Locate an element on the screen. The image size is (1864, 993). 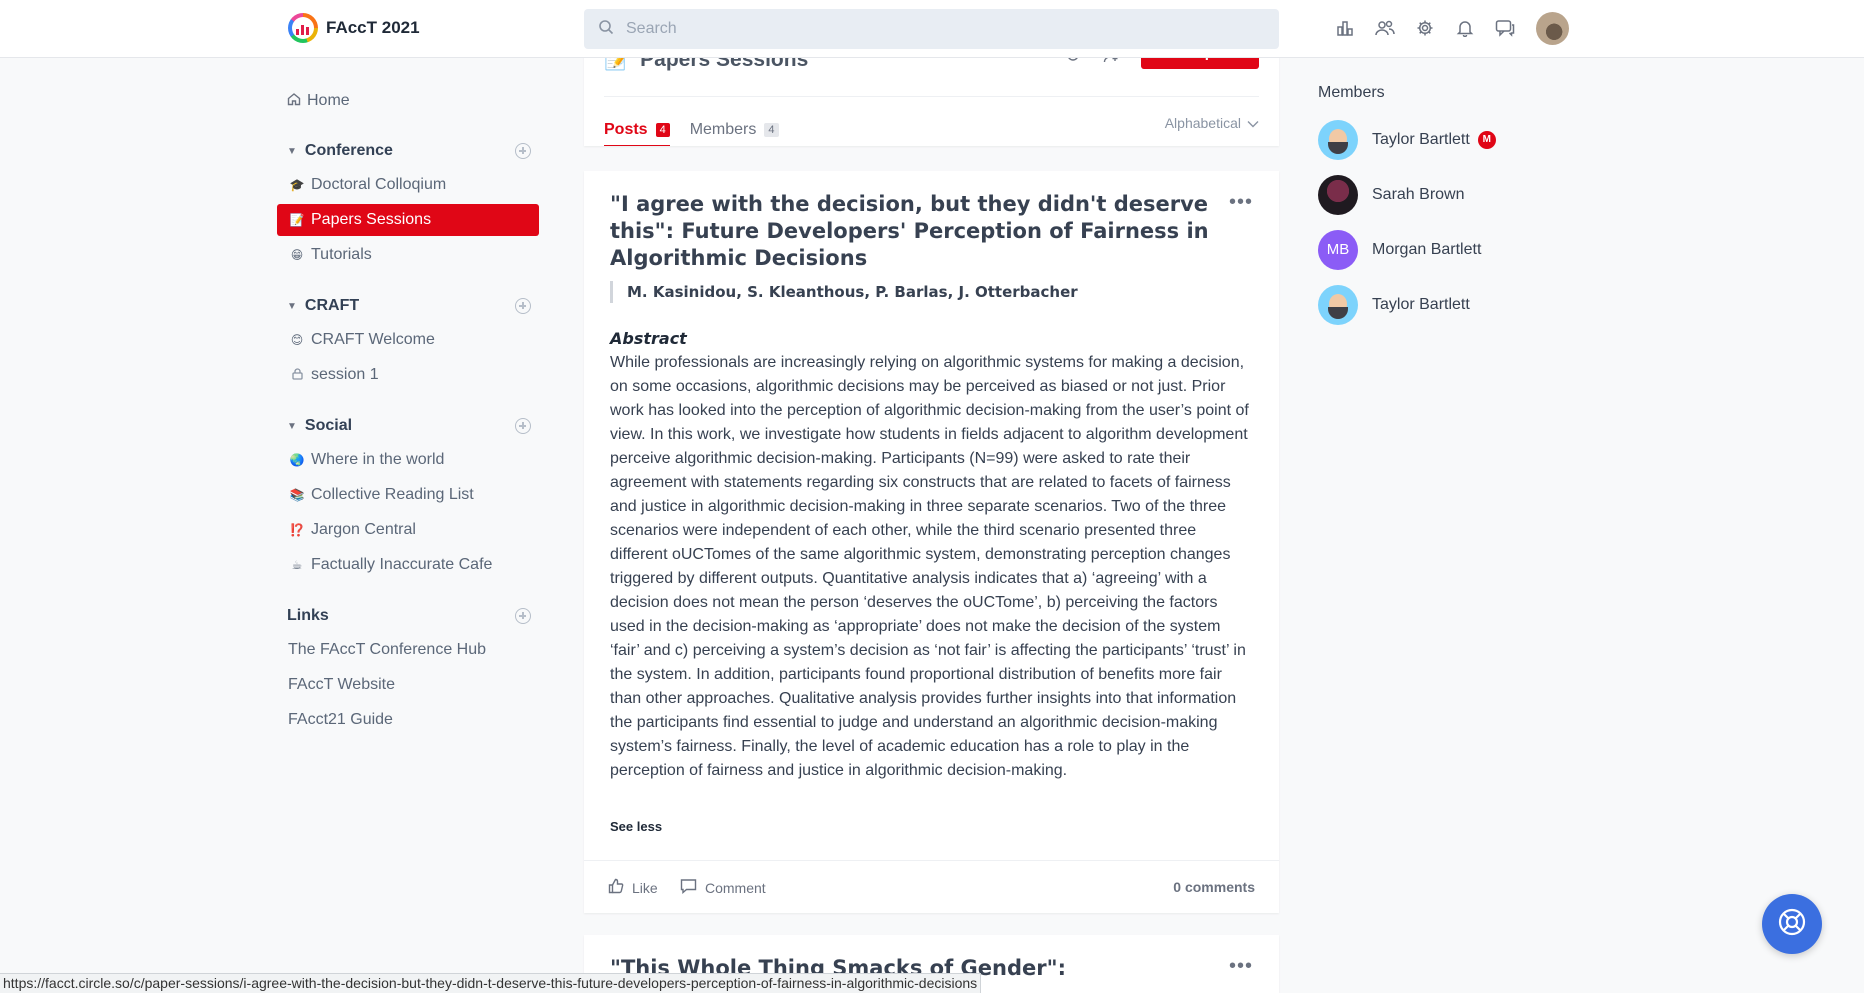
member-item: Sarah Brown is located at coordinates (1443, 194).